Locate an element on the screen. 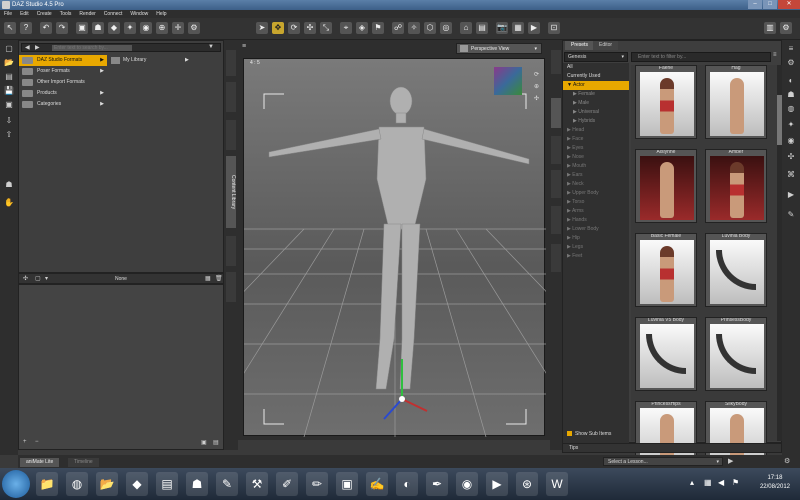  category-item: ▶ Feet is located at coordinates (596, 256).